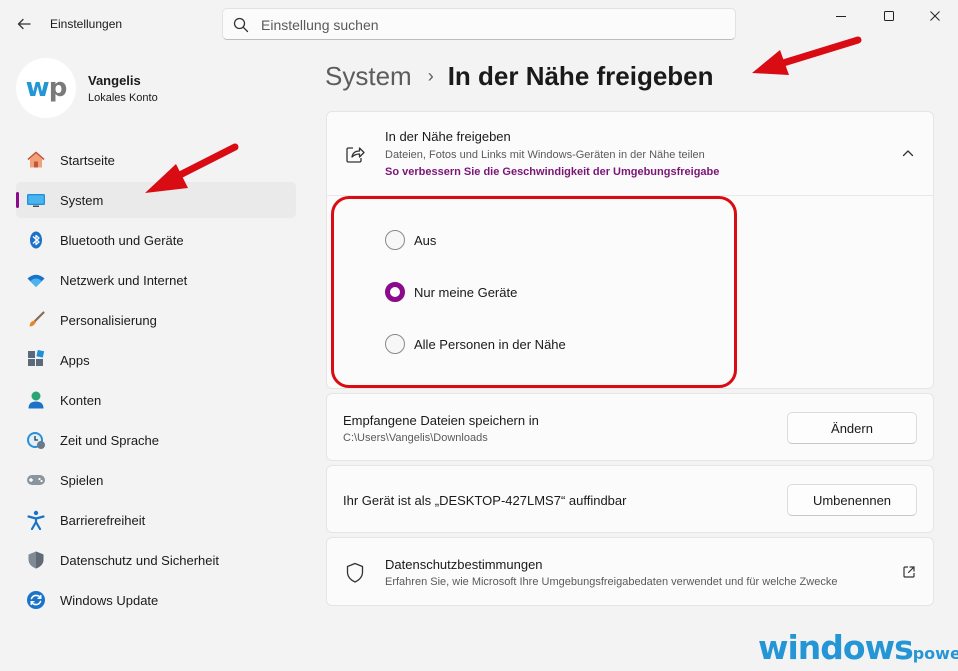  I want to click on avatar-logo: wp, so click(46, 88).